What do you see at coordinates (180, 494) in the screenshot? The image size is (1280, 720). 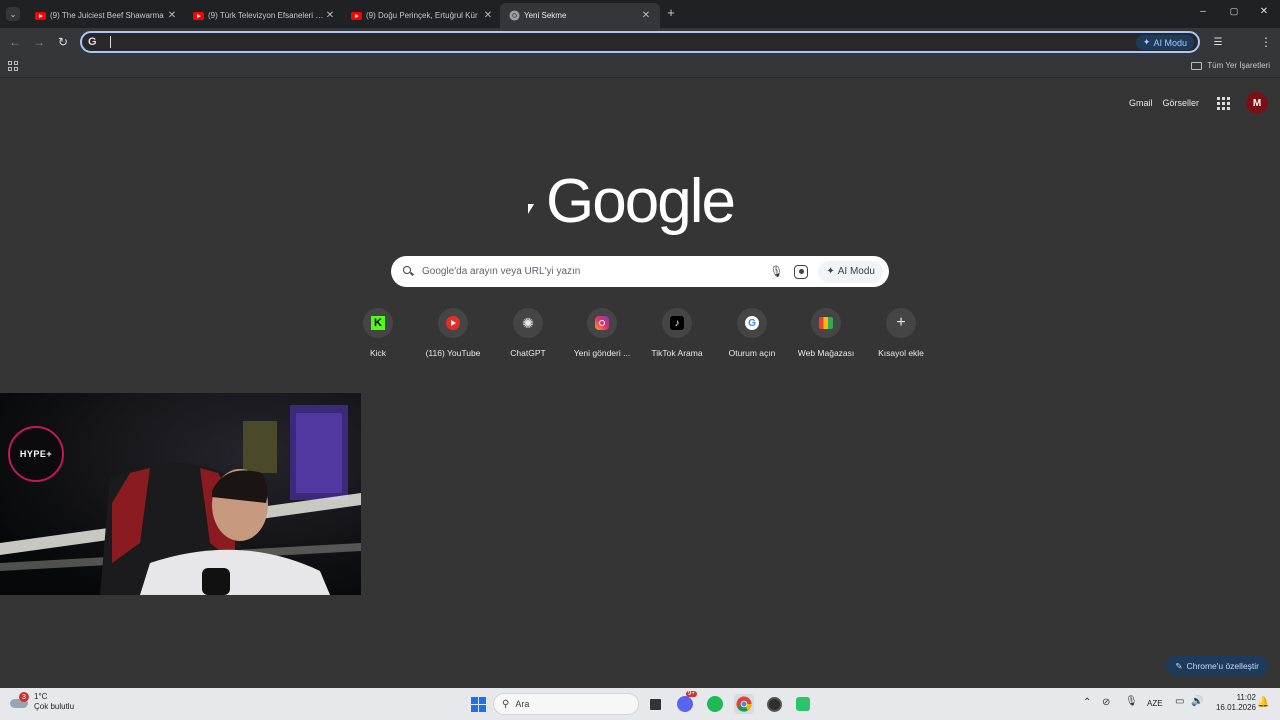 I see `webcam-image` at bounding box center [180, 494].